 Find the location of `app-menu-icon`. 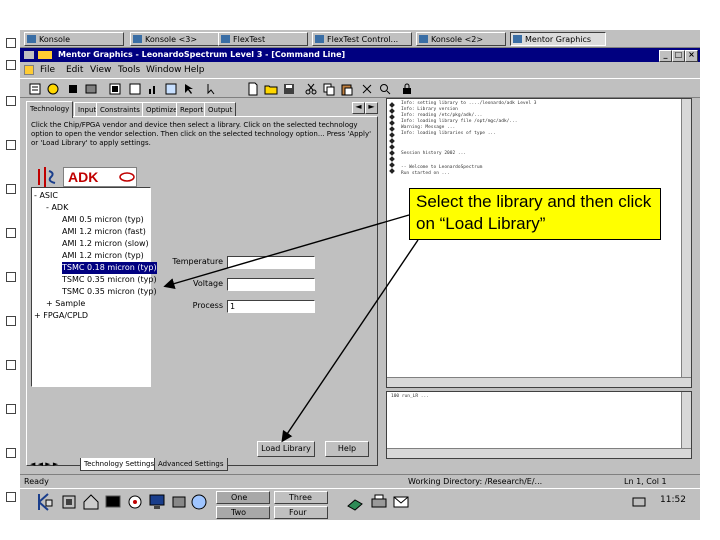

app-menu-icon is located at coordinates (29, 55).